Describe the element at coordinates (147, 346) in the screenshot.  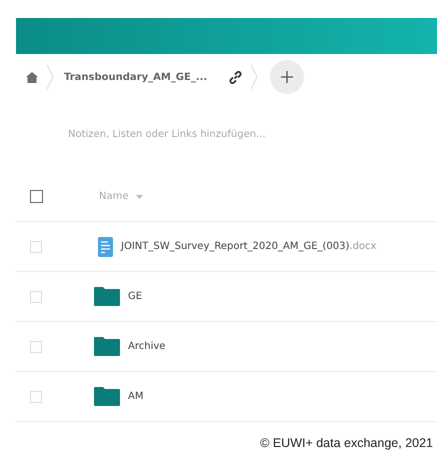
I see `file-name: Archive` at that location.